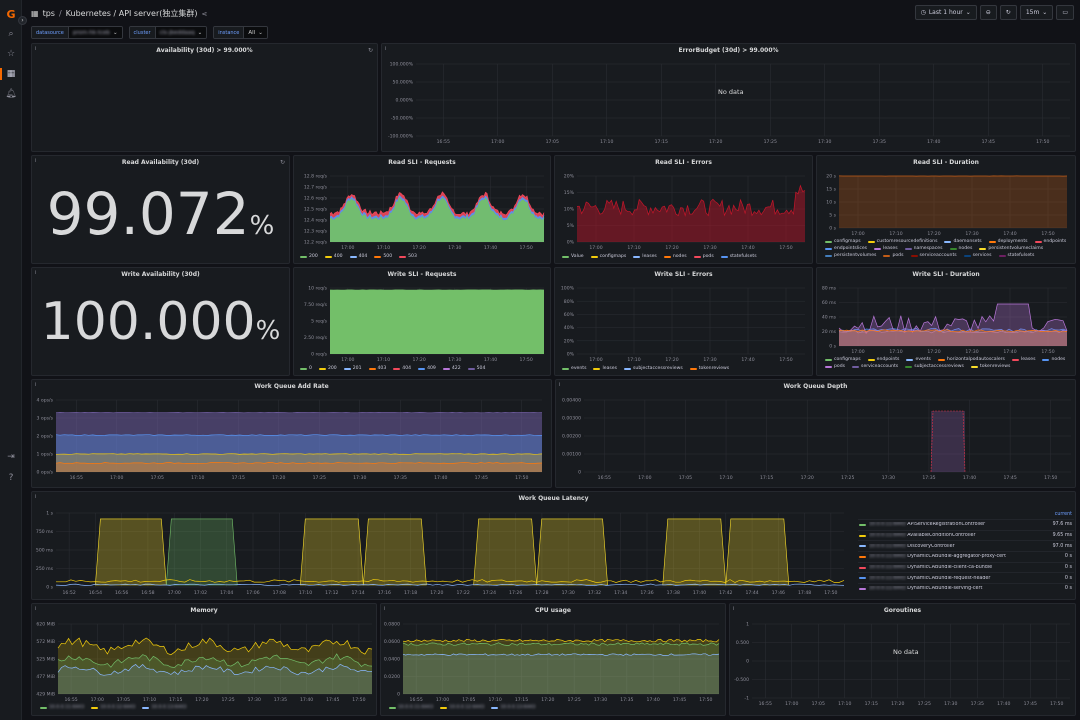 The image size is (1080, 720). I want to click on sign-in-icon: ⇥, so click(11, 457).